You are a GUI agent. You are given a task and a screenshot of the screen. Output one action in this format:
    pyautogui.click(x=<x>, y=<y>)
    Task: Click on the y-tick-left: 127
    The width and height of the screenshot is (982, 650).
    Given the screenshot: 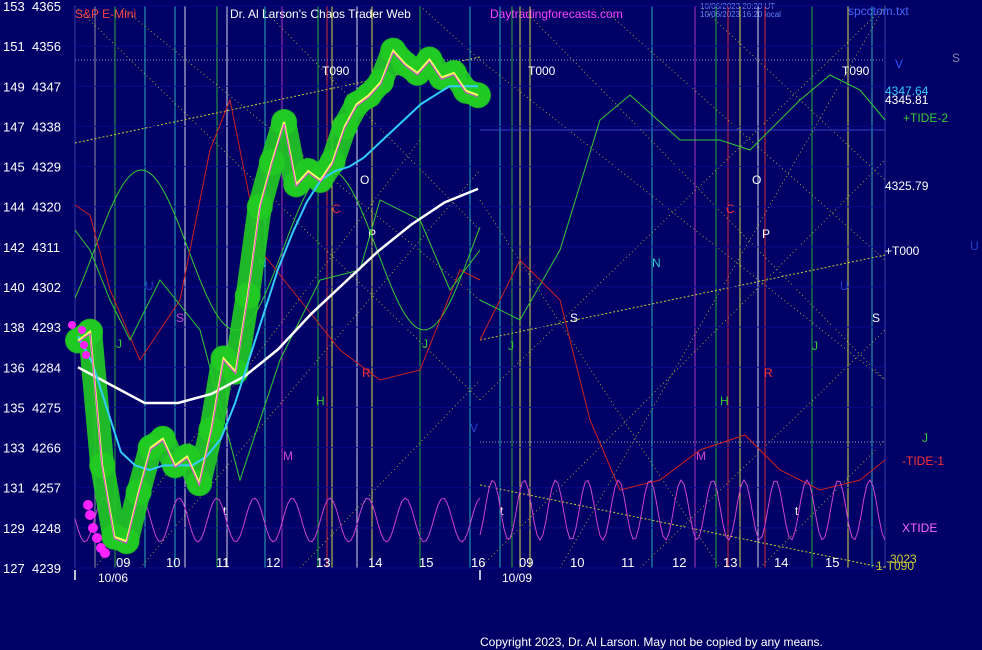 What is the action you would take?
    pyautogui.click(x=14, y=568)
    